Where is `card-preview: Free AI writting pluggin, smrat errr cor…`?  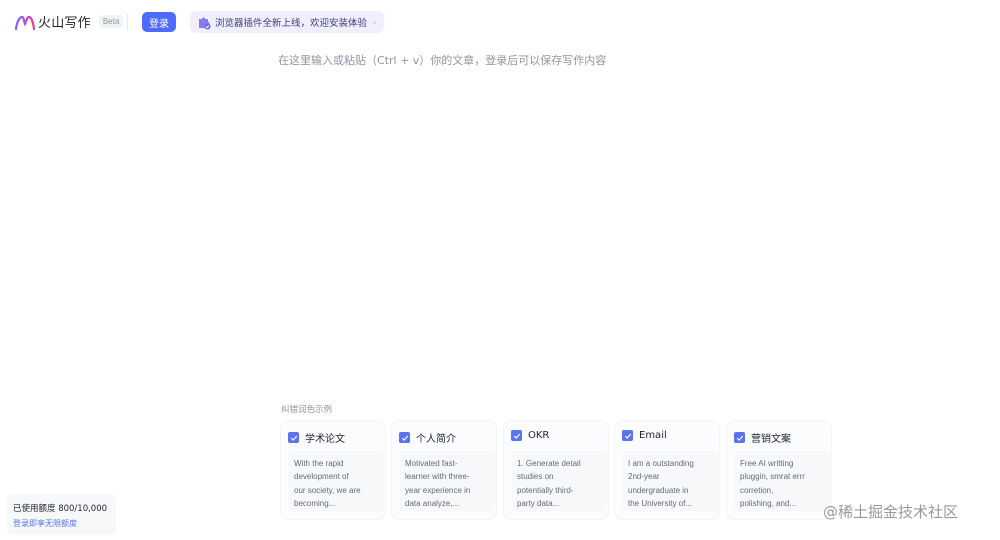
card-preview: Free AI writting pluggin, smrat errr cor… is located at coordinates (782, 481).